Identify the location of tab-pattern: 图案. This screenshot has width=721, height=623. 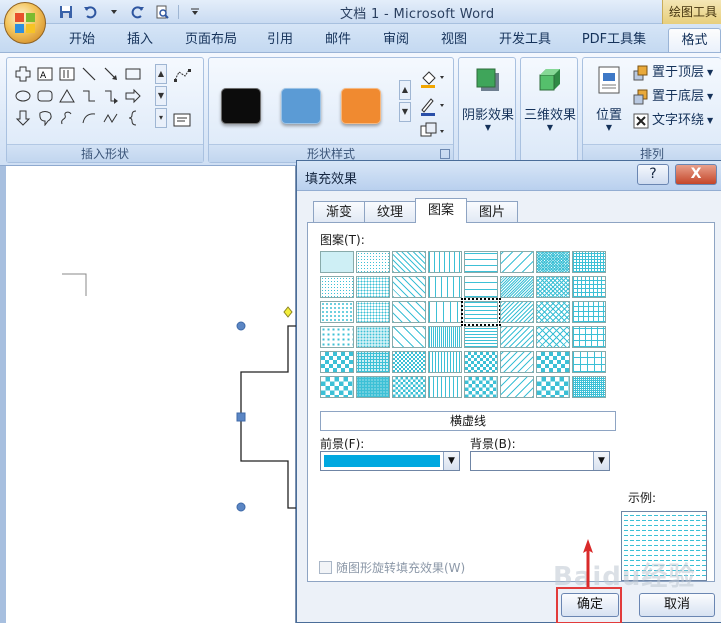
(441, 210).